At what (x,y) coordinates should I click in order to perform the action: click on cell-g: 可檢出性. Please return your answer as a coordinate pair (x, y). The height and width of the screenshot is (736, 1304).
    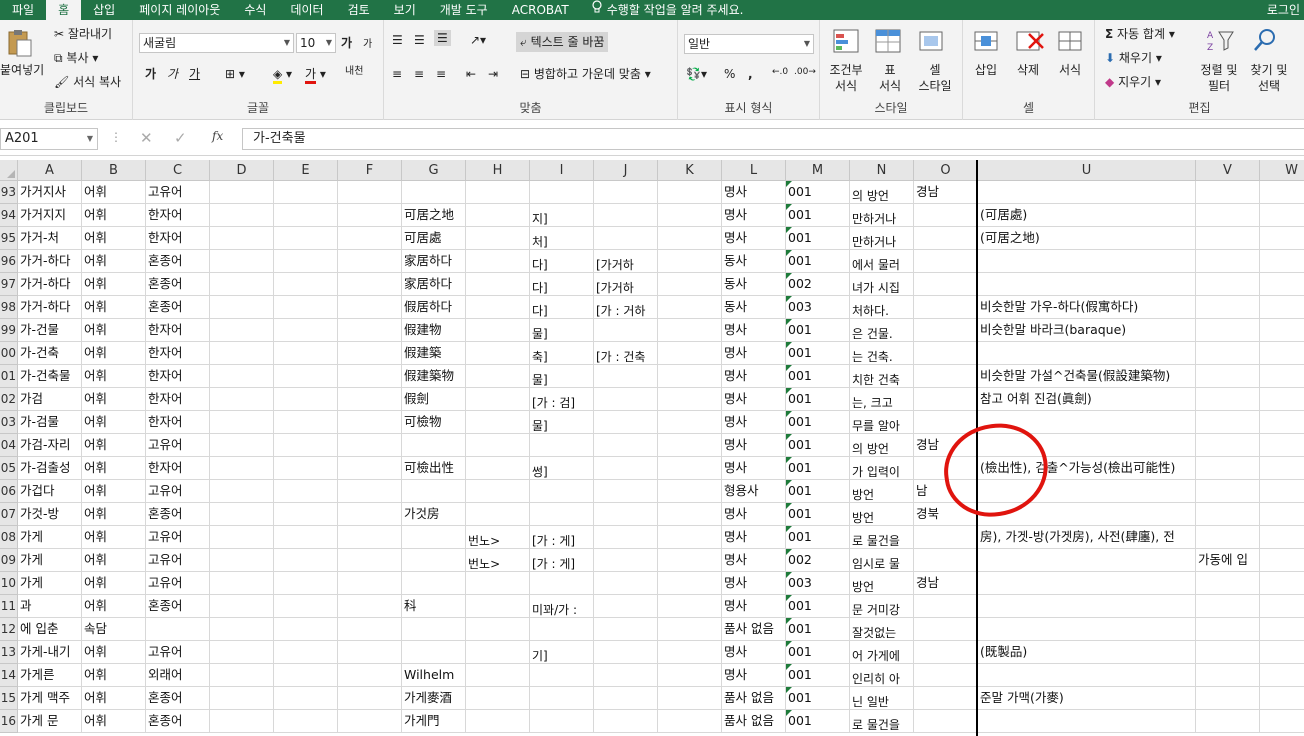
    Looking at the image, I should click on (434, 468).